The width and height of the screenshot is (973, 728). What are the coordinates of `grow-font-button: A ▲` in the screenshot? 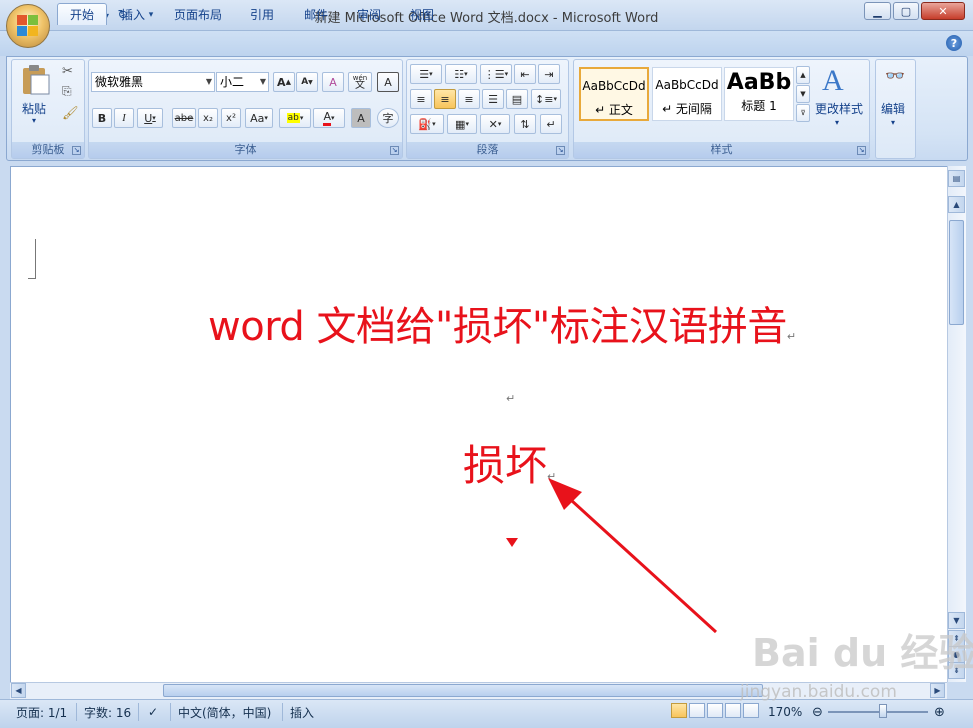 It's located at (284, 82).